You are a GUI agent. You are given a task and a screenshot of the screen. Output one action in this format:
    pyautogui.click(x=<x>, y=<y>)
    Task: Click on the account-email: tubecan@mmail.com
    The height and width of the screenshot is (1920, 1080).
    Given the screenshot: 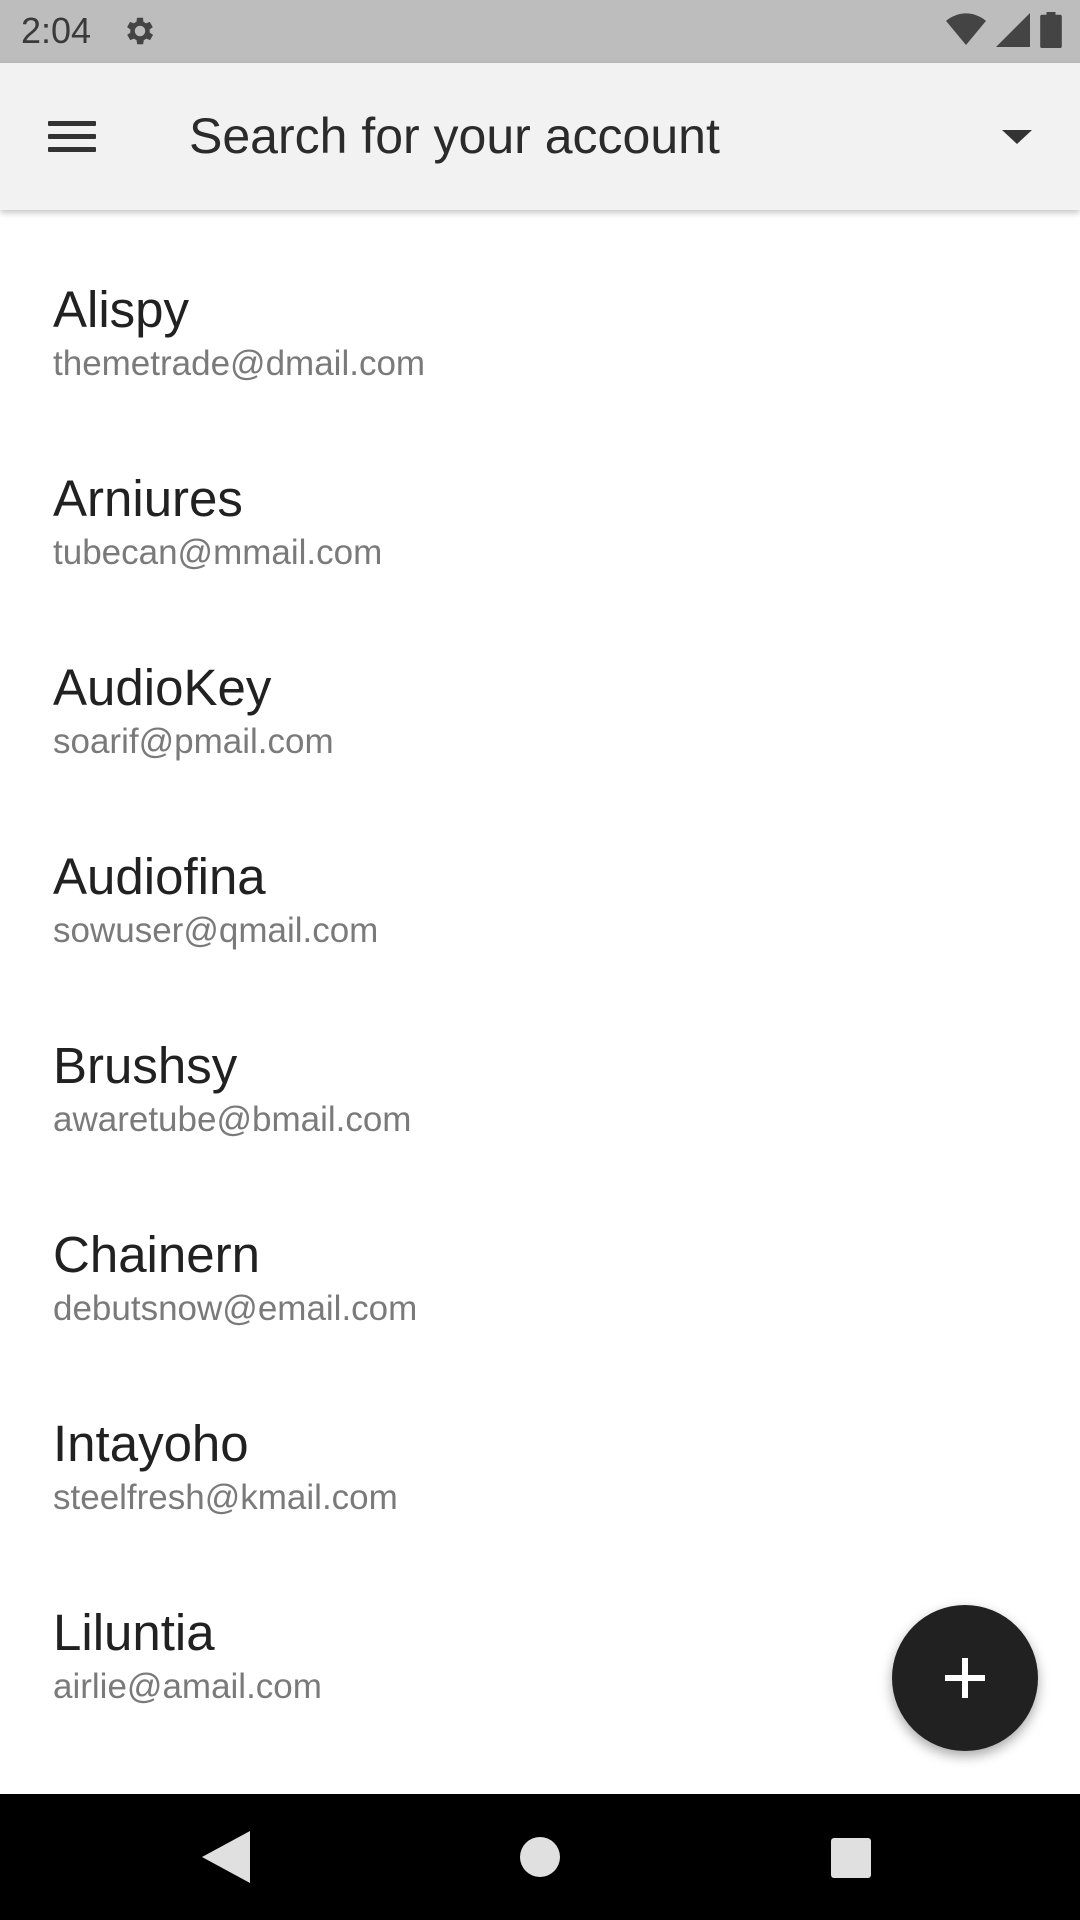 What is the action you would take?
    pyautogui.click(x=218, y=552)
    